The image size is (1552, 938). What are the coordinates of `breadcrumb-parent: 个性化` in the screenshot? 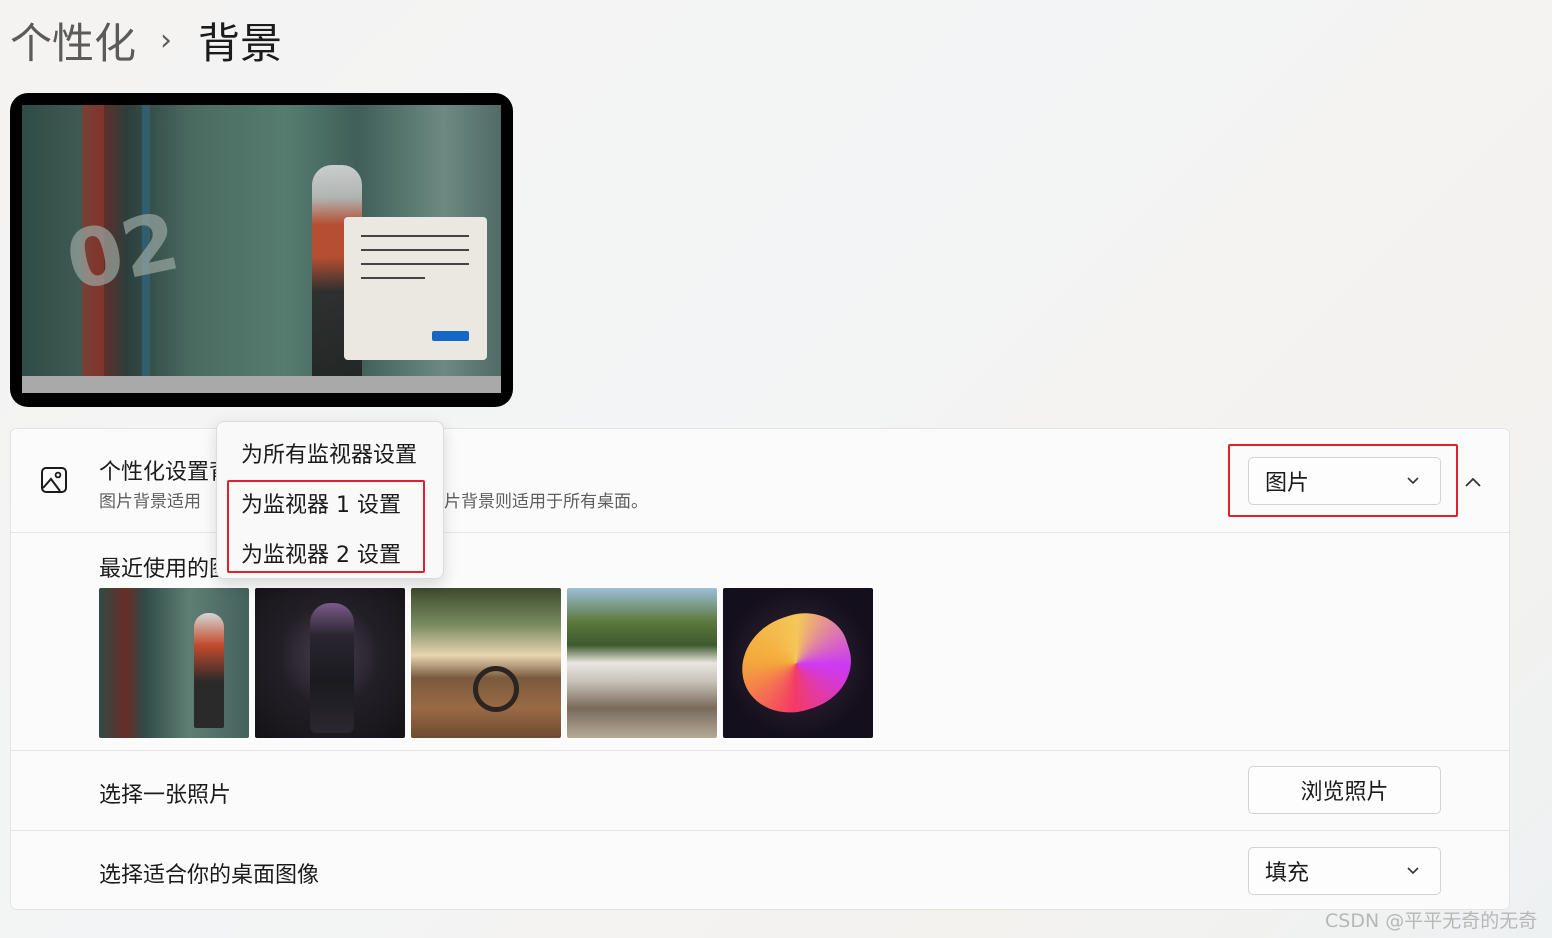 It's located at (73, 40).